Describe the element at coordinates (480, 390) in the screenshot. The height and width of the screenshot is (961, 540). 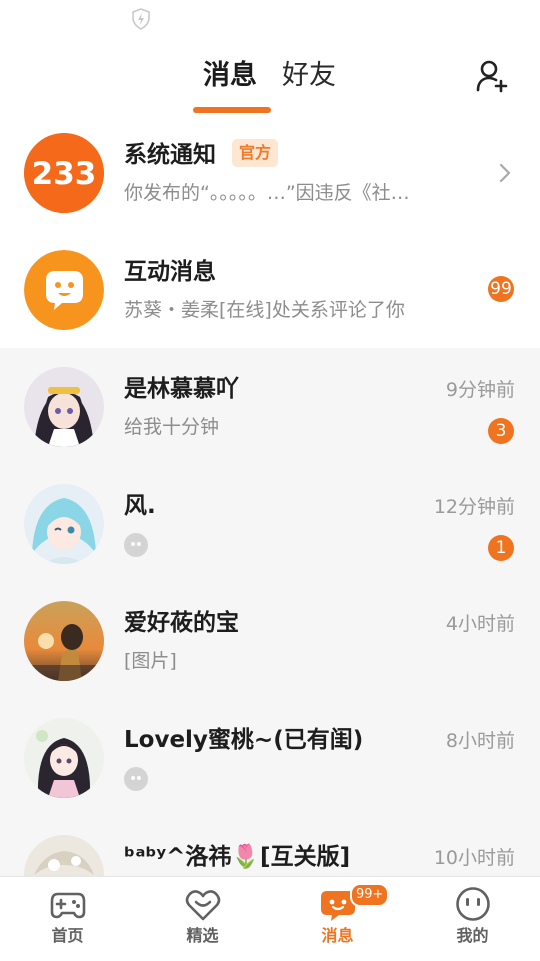
I see `conversation-time: 9分钟前` at that location.